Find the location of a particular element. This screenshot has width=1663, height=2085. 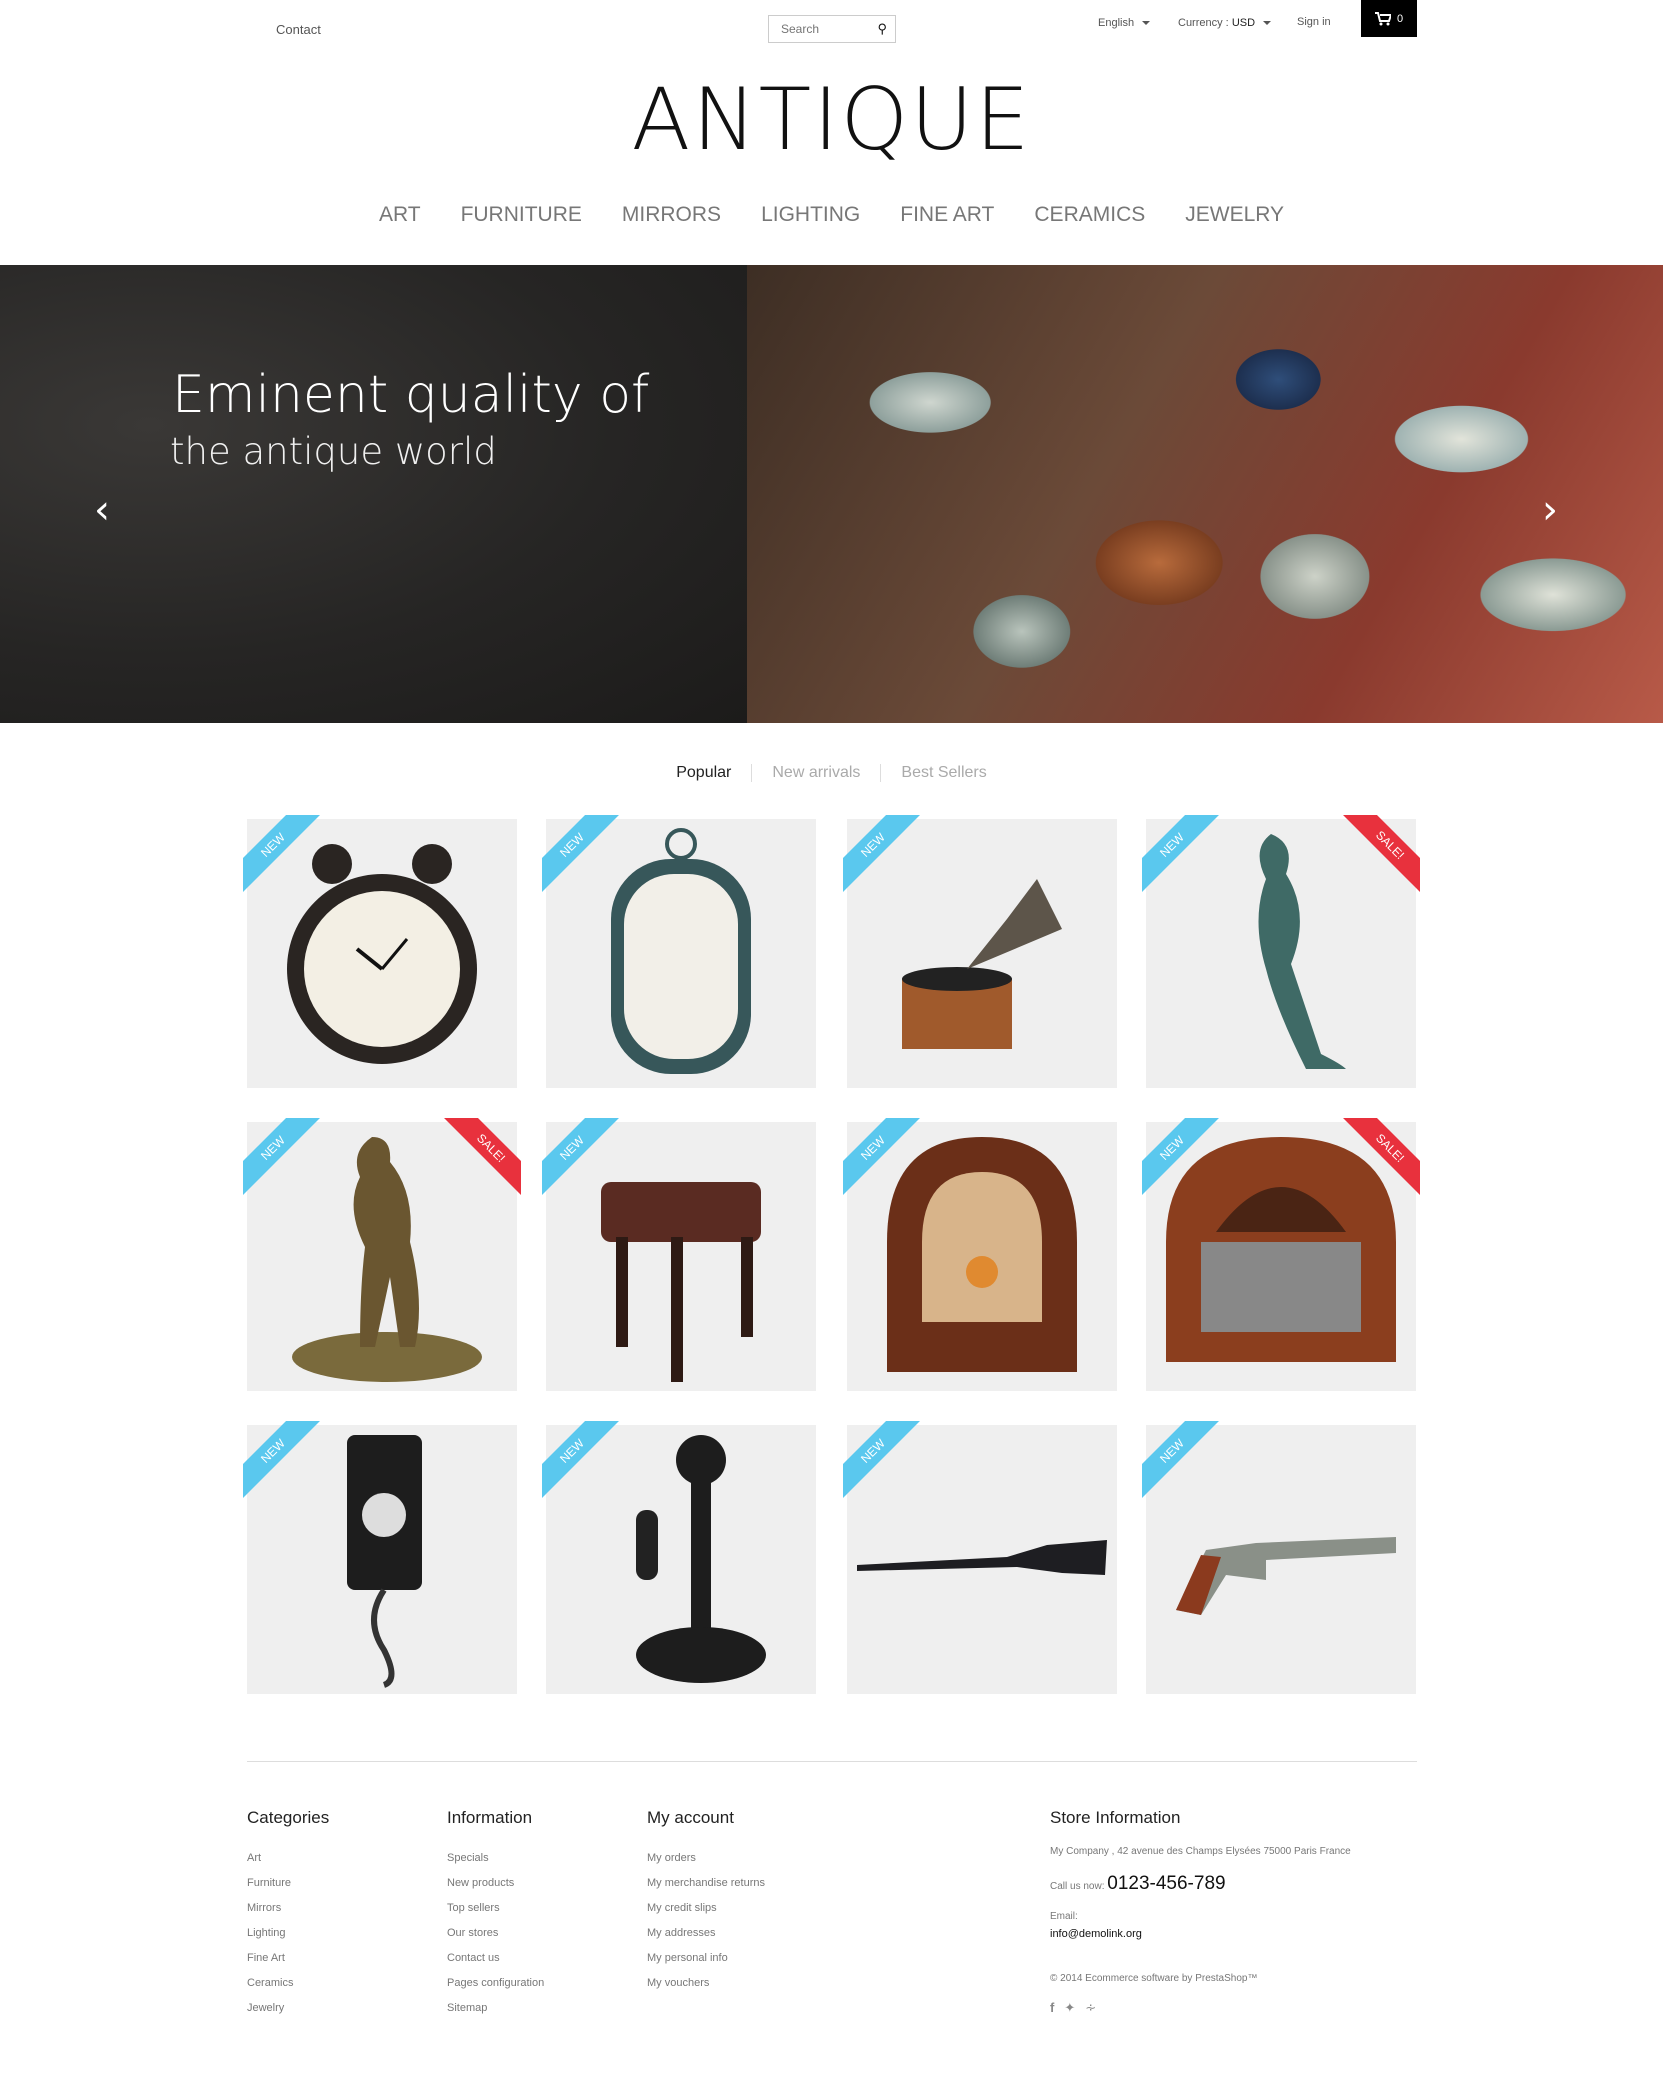

footer-link: My vouchers is located at coordinates (706, 1983).